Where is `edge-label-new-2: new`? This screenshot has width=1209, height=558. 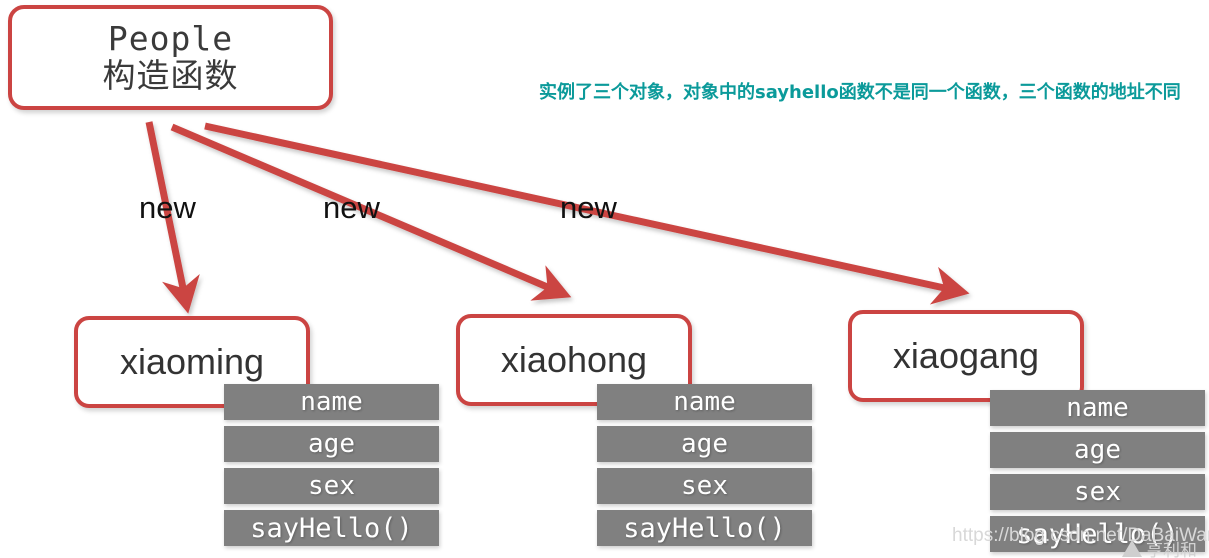 edge-label-new-2: new is located at coordinates (351, 207).